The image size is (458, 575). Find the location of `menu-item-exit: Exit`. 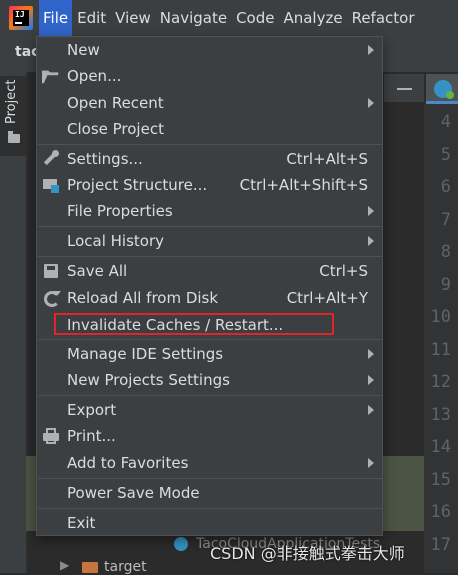

menu-item-exit: Exit is located at coordinates (209, 523).